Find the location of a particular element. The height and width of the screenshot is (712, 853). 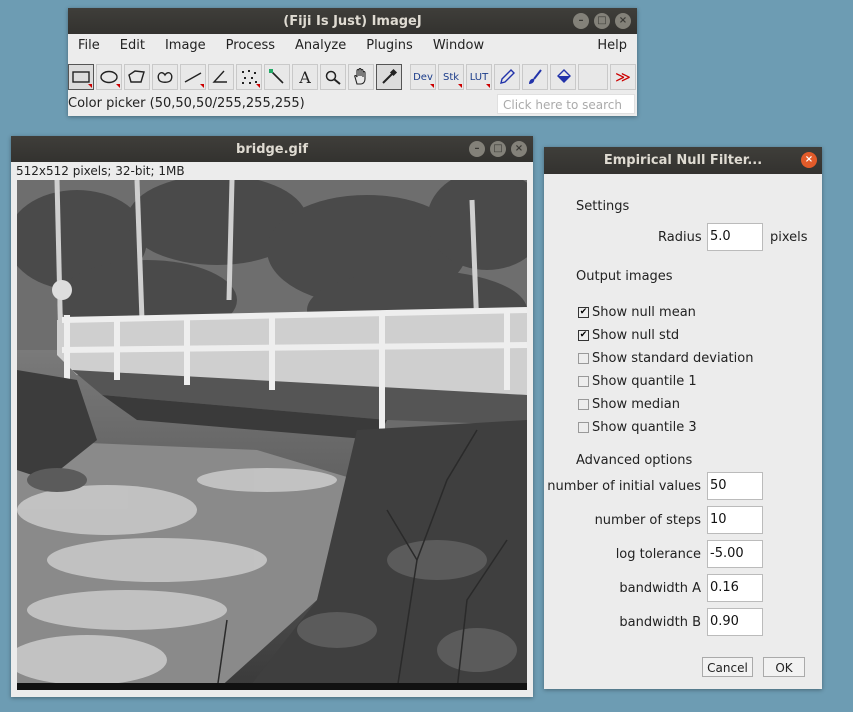

toolbar: A Dev Stk LUT ≫ is located at coordinates (353, 78).